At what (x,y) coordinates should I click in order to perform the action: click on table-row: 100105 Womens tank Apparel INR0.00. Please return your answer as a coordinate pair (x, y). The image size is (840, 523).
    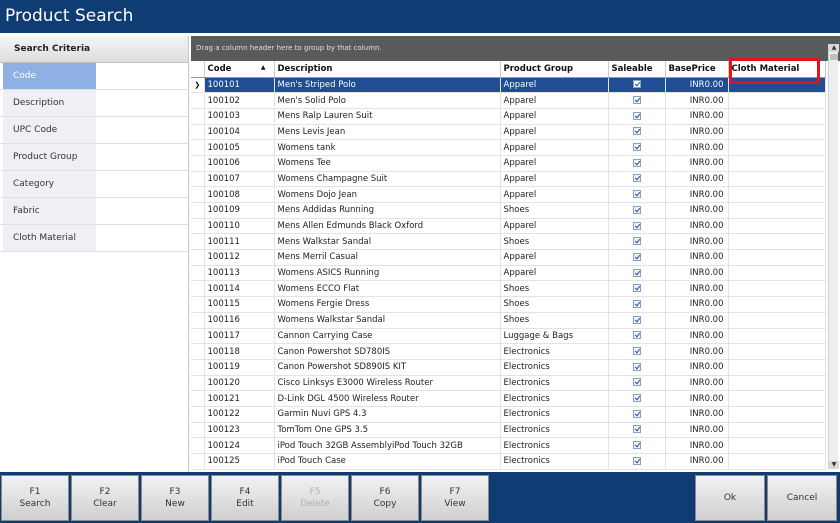
    Looking at the image, I should click on (508, 147).